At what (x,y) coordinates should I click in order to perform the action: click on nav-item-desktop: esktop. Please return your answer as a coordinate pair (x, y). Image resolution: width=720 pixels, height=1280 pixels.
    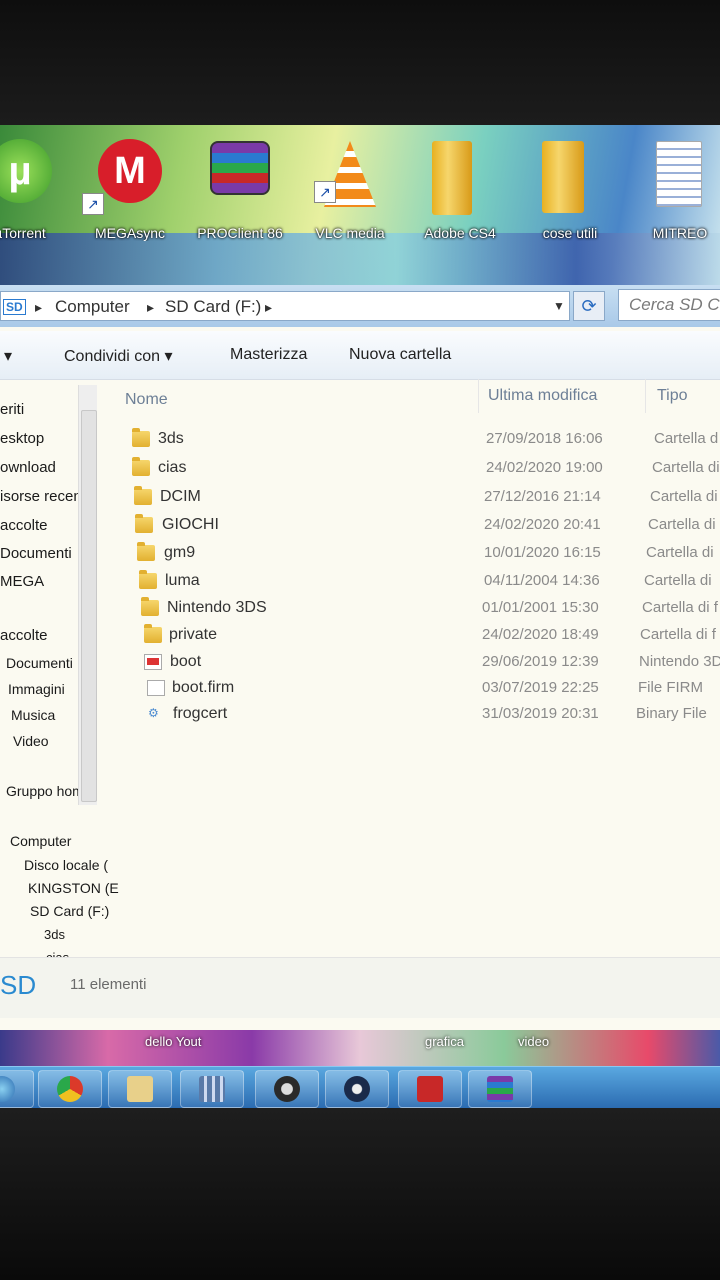
    Looking at the image, I should click on (22, 438).